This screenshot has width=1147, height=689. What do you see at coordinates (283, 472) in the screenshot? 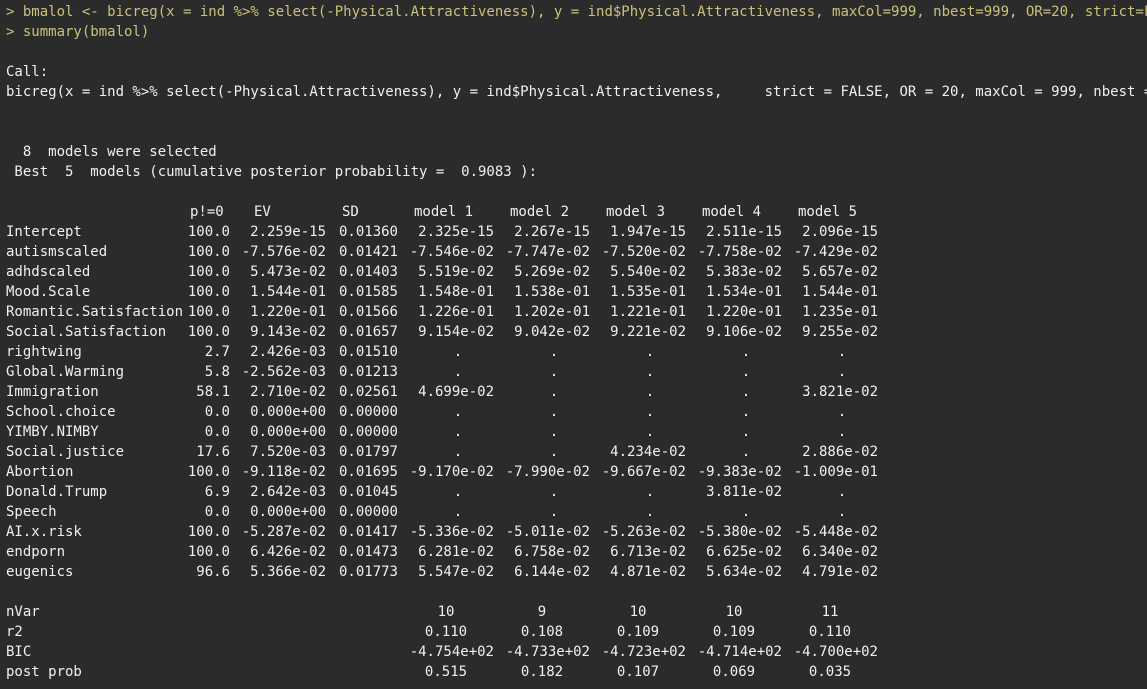
I see `table-cell: -9.118e-02` at bounding box center [283, 472].